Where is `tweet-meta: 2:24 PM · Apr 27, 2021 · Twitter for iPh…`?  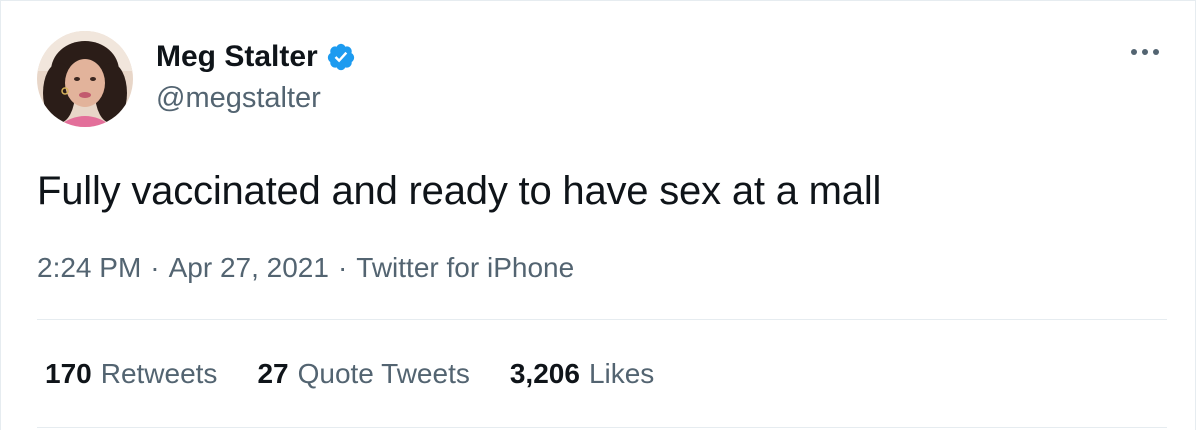 tweet-meta: 2:24 PM · Apr 27, 2021 · Twitter for iPh… is located at coordinates (305, 268).